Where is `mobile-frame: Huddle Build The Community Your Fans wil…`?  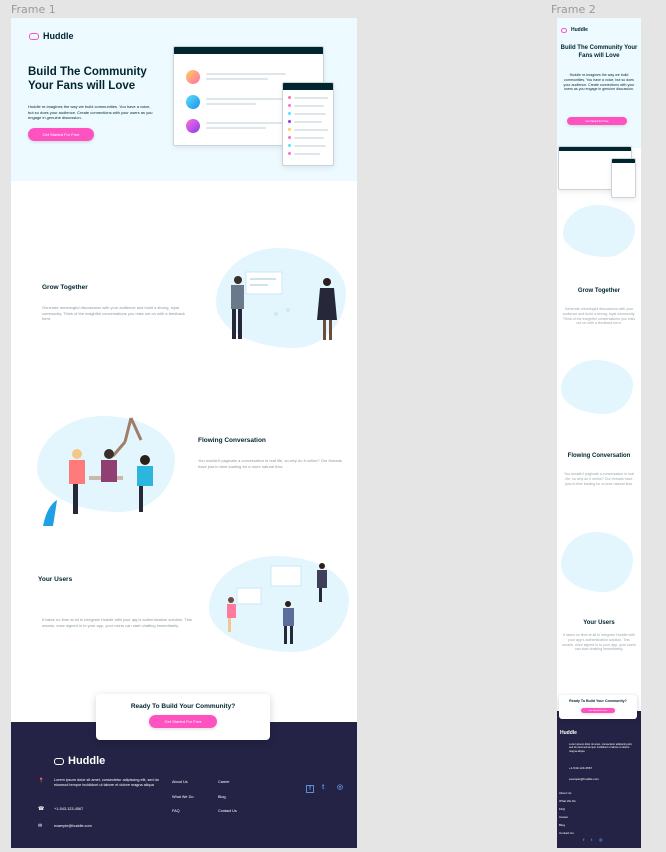 mobile-frame: Huddle Build The Community Your Fans wil… is located at coordinates (599, 433).